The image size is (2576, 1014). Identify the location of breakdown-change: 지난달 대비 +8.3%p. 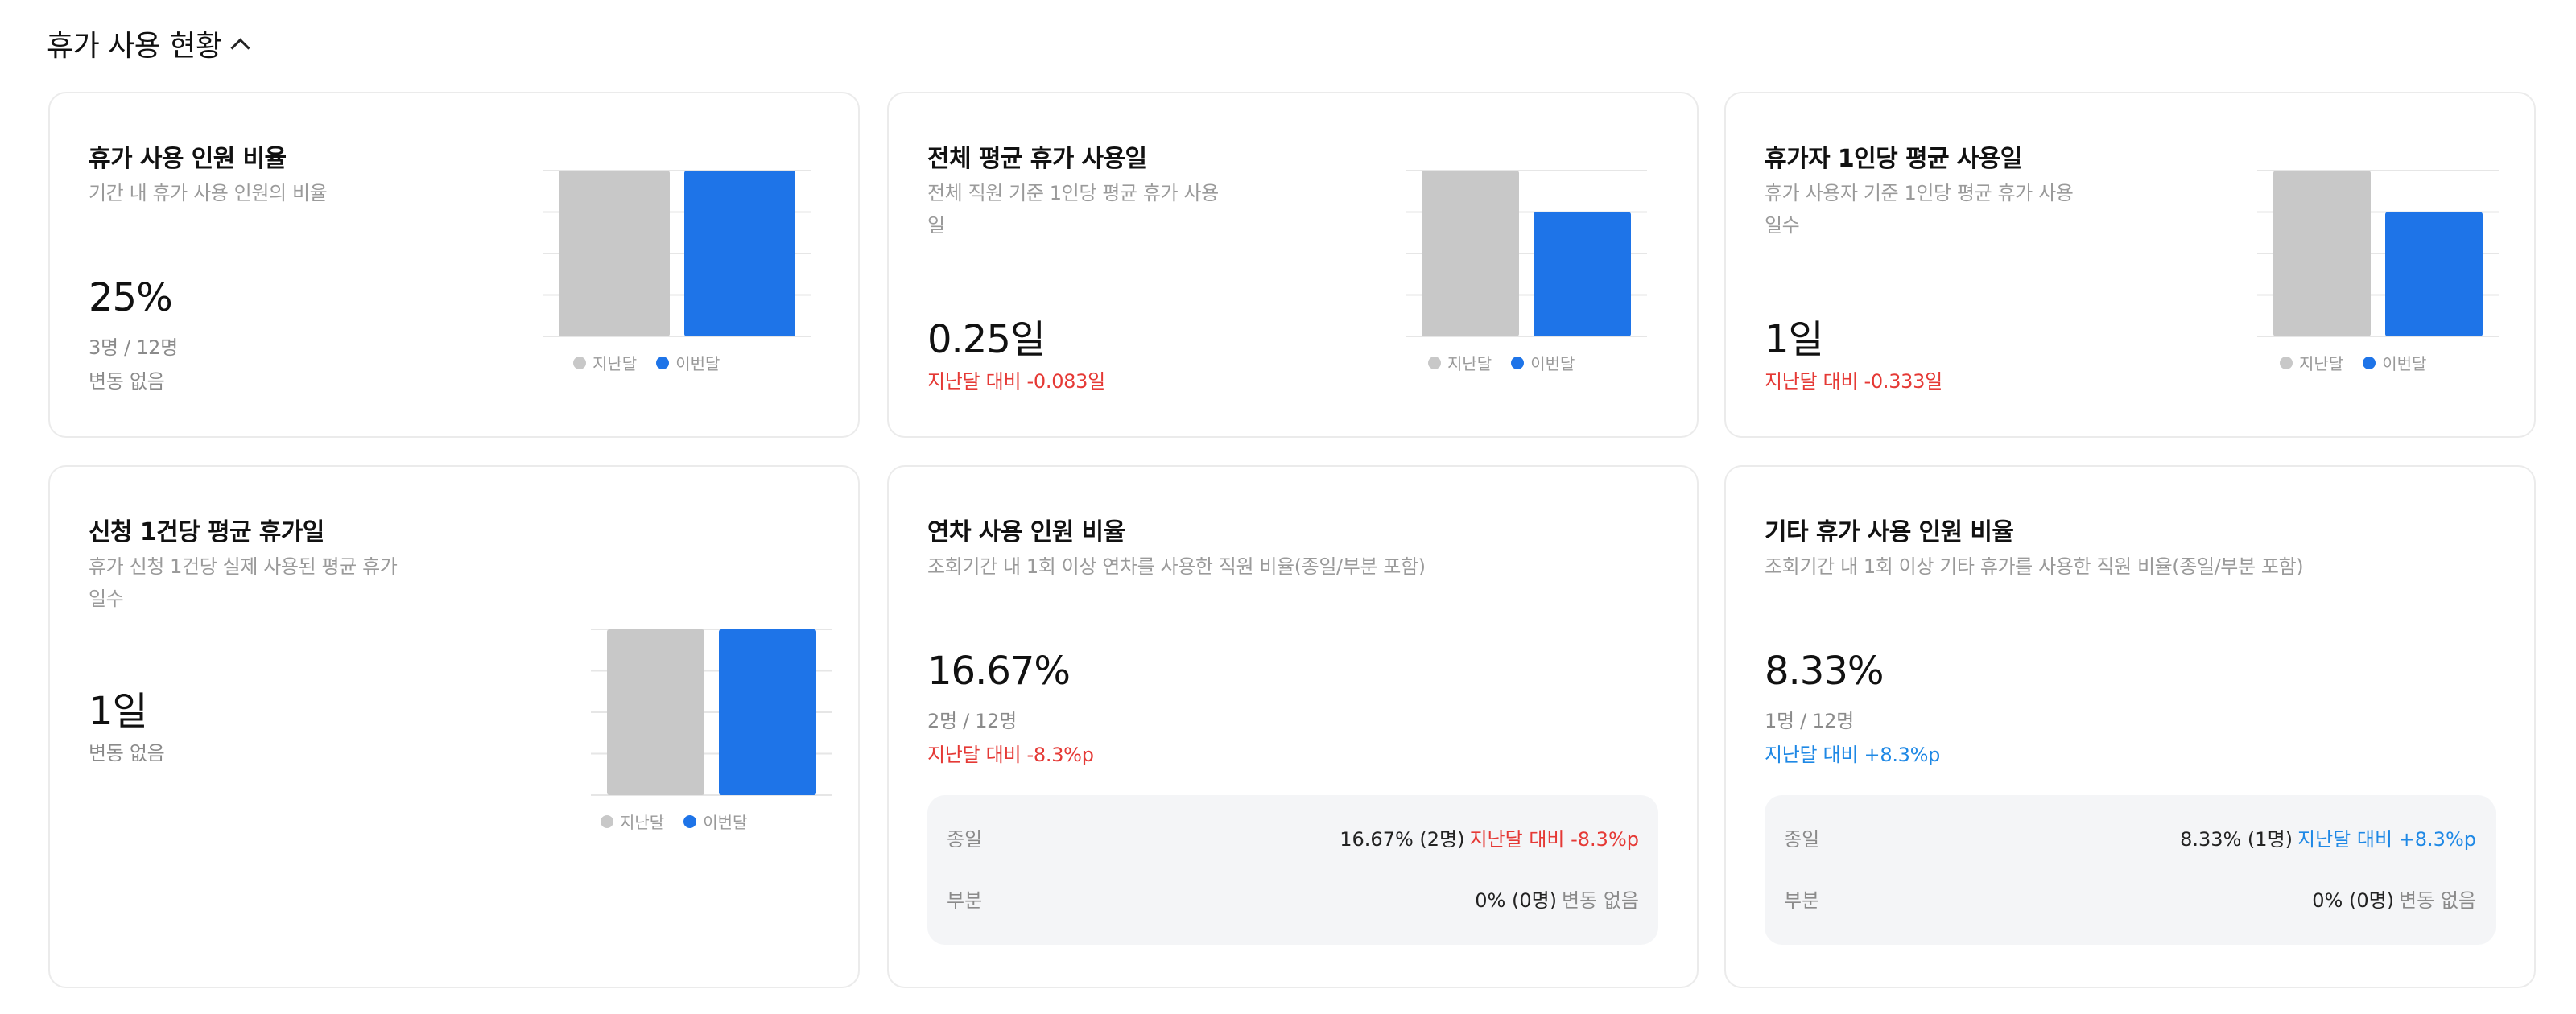
(2386, 839).